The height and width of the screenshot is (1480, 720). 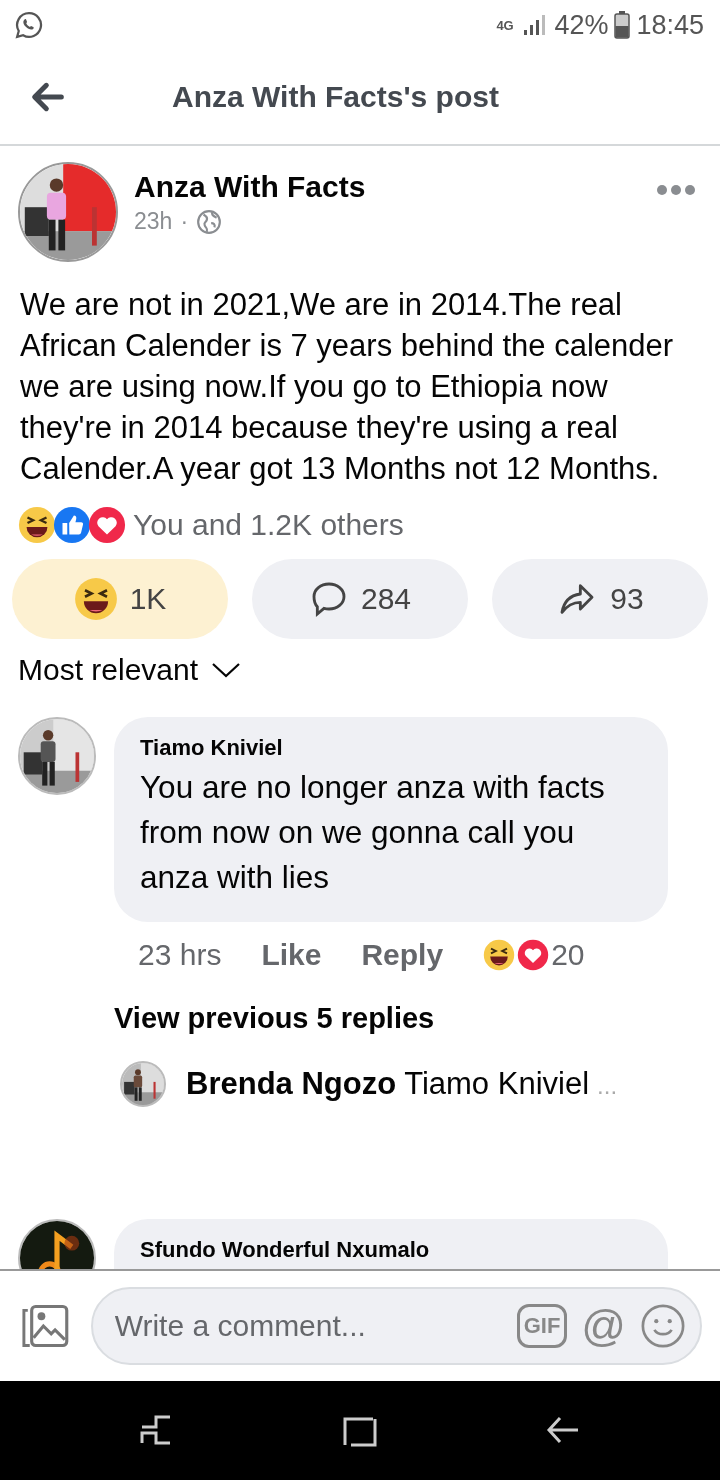 I want to click on commenter-name: Tiamo Kniviel, so click(x=391, y=748).